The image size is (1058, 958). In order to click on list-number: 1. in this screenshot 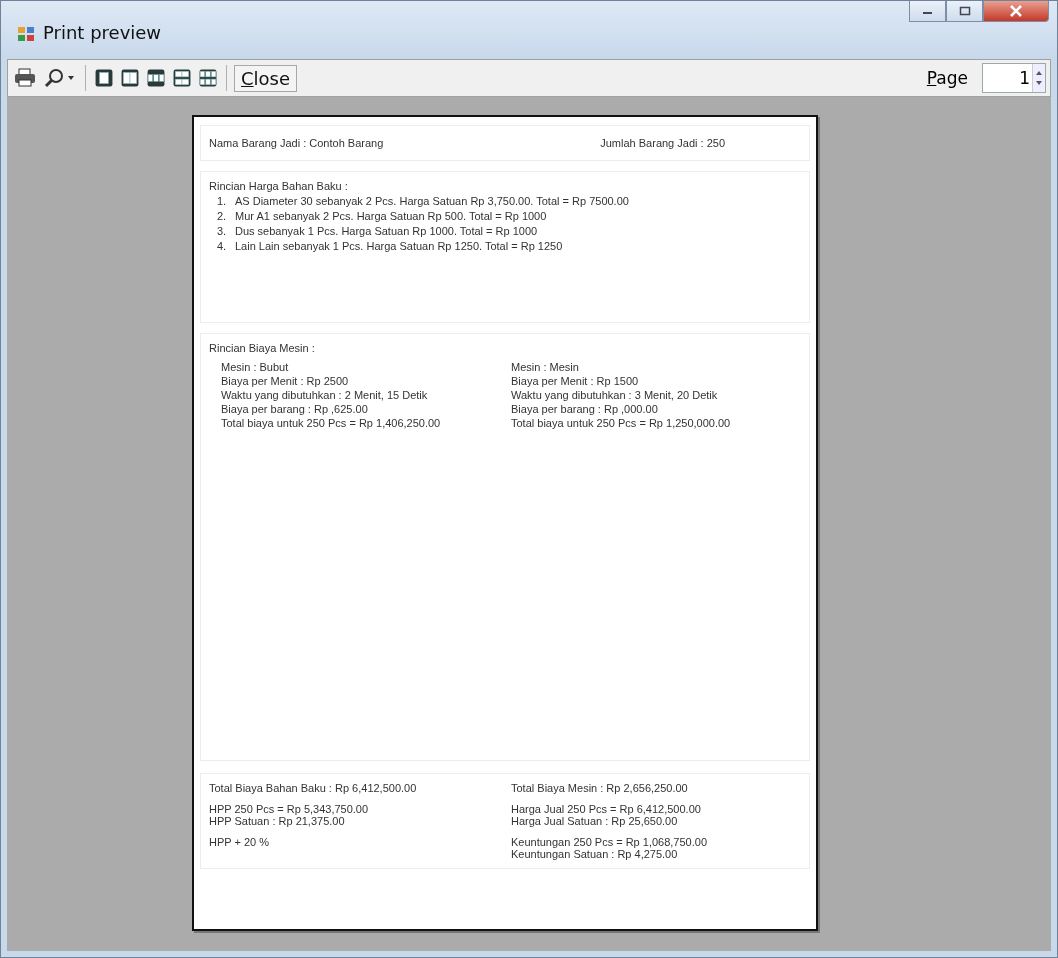, I will do `click(222, 201)`.